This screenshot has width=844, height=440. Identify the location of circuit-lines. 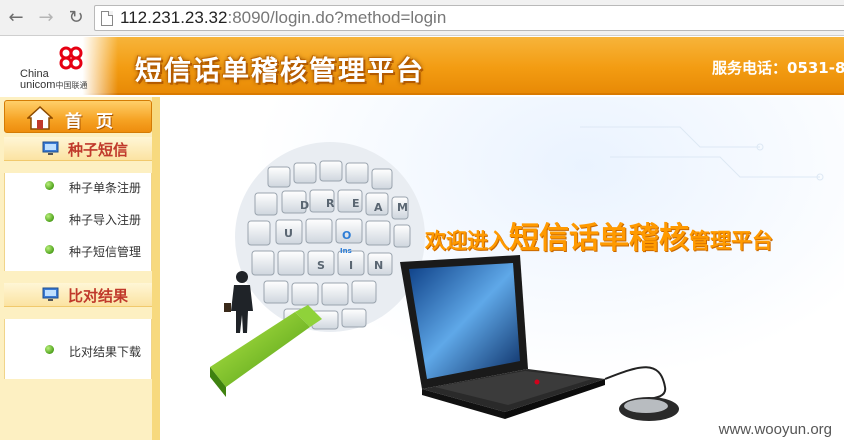
(702, 153).